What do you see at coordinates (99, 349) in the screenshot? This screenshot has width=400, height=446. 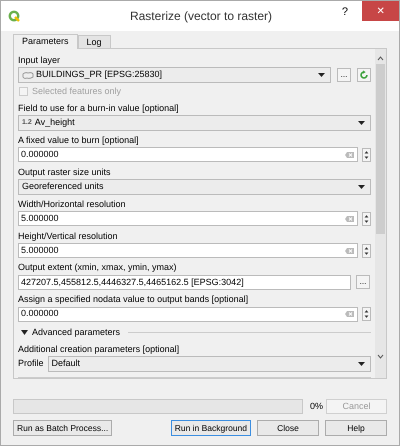 I see `field-label: Additional creation parameters [optional]` at bounding box center [99, 349].